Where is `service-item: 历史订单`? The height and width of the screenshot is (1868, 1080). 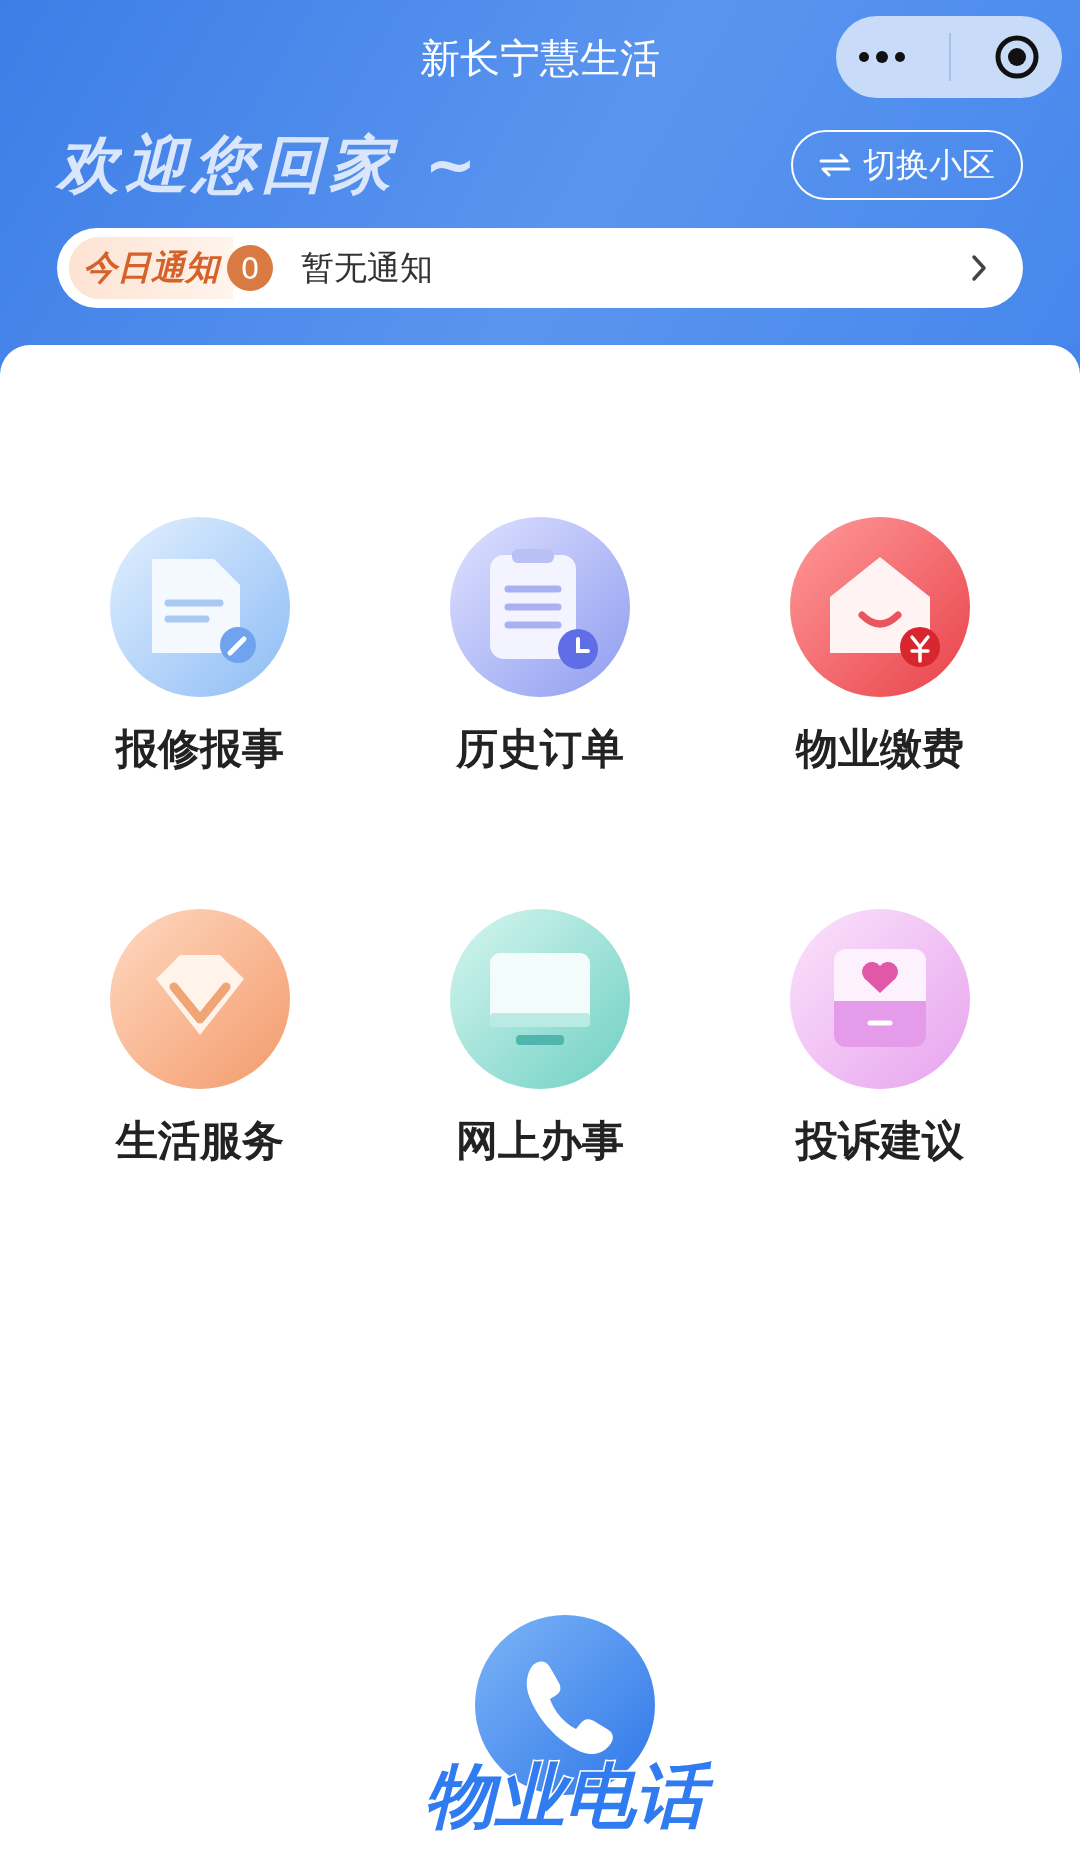 service-item: 历史订单 is located at coordinates (540, 647).